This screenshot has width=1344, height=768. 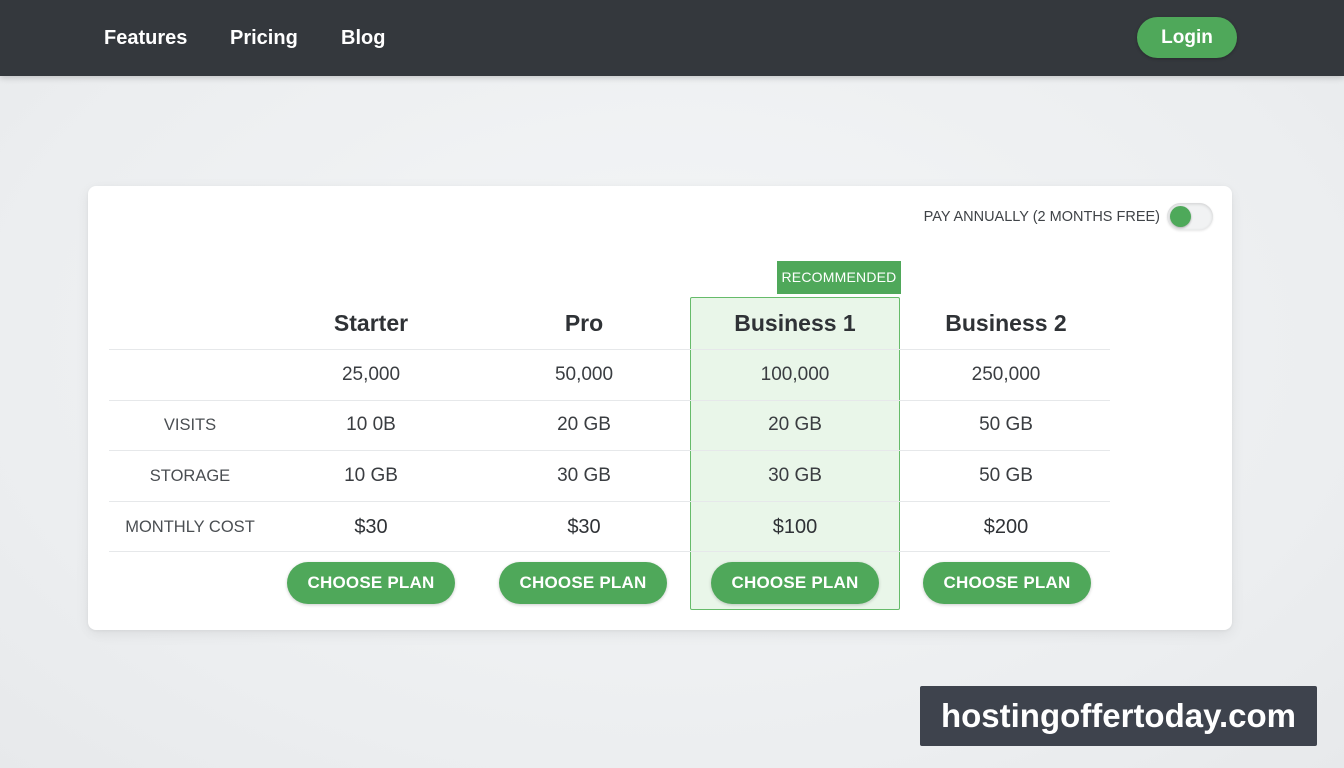 What do you see at coordinates (584, 374) in the screenshot?
I see `cell-pro-row1: 50,000` at bounding box center [584, 374].